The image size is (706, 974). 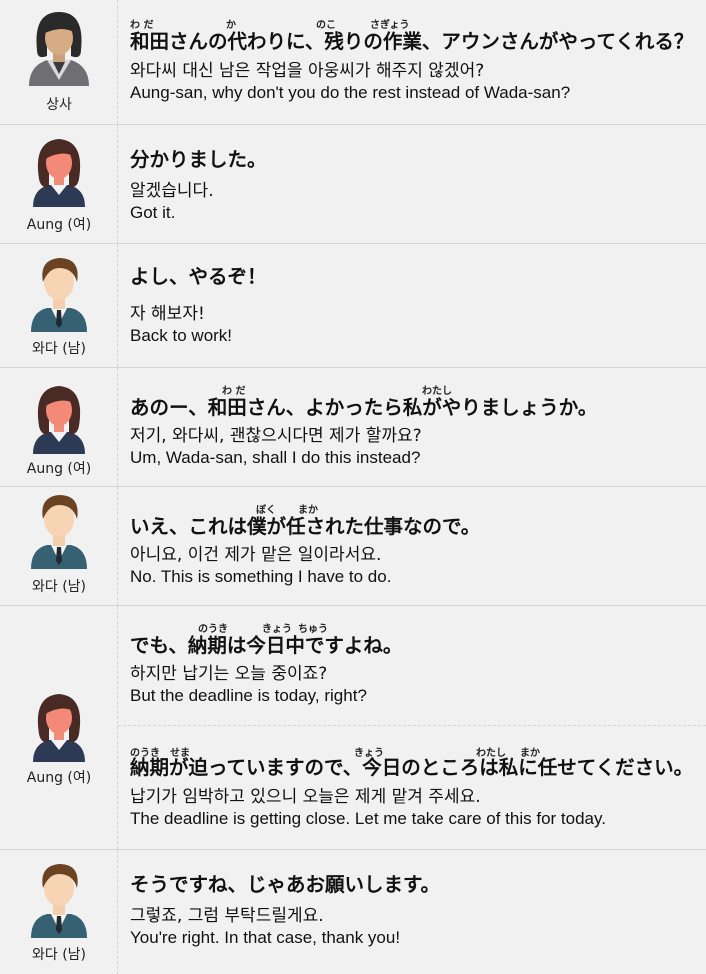 What do you see at coordinates (326, 25) in the screenshot?
I see `furigana-text: のこ` at bounding box center [326, 25].